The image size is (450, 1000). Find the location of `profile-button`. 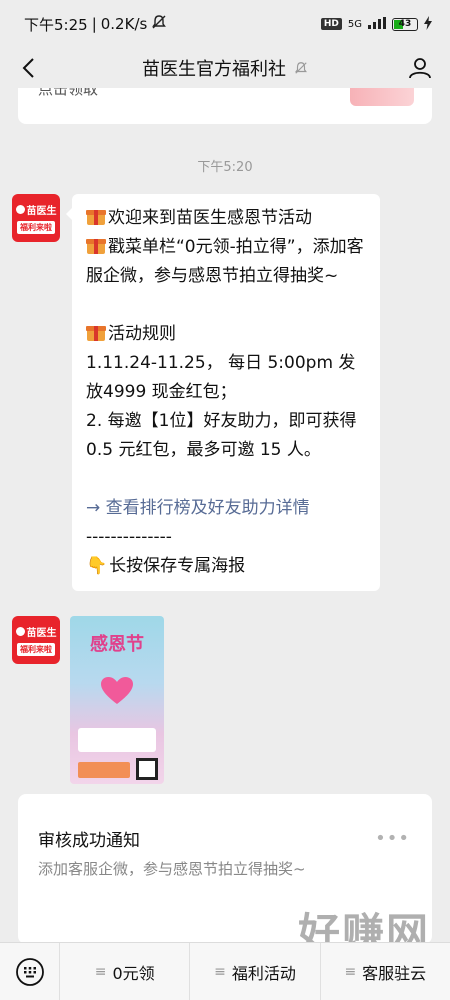

profile-button is located at coordinates (420, 68).